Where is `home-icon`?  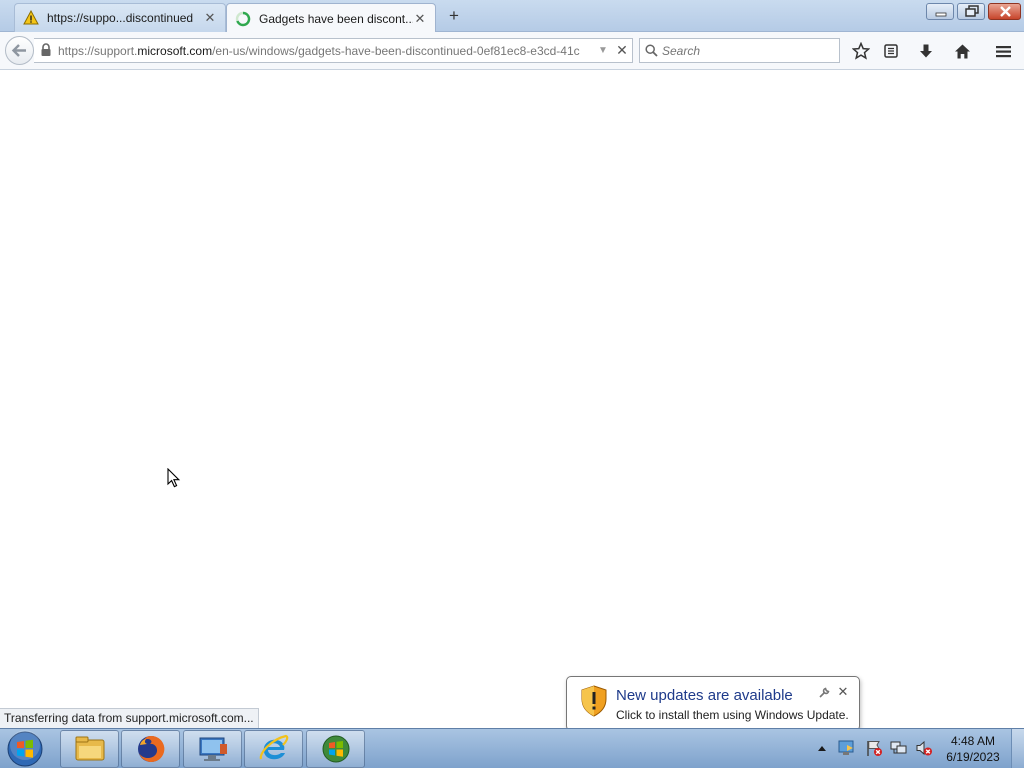
home-icon is located at coordinates (962, 51).